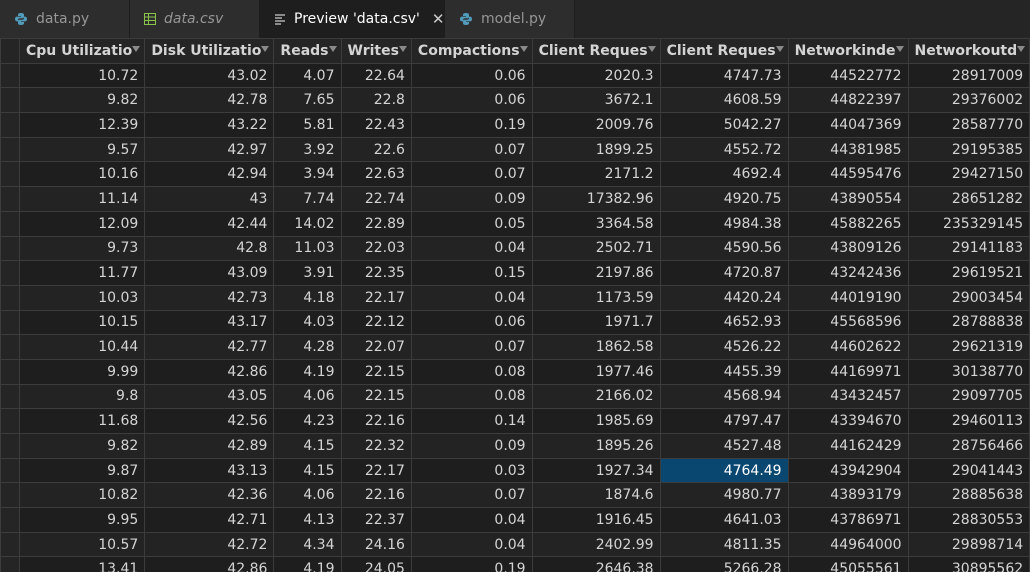 The width and height of the screenshot is (1030, 572). Describe the element at coordinates (724, 371) in the screenshot. I see `table-cell: 4455.39` at that location.